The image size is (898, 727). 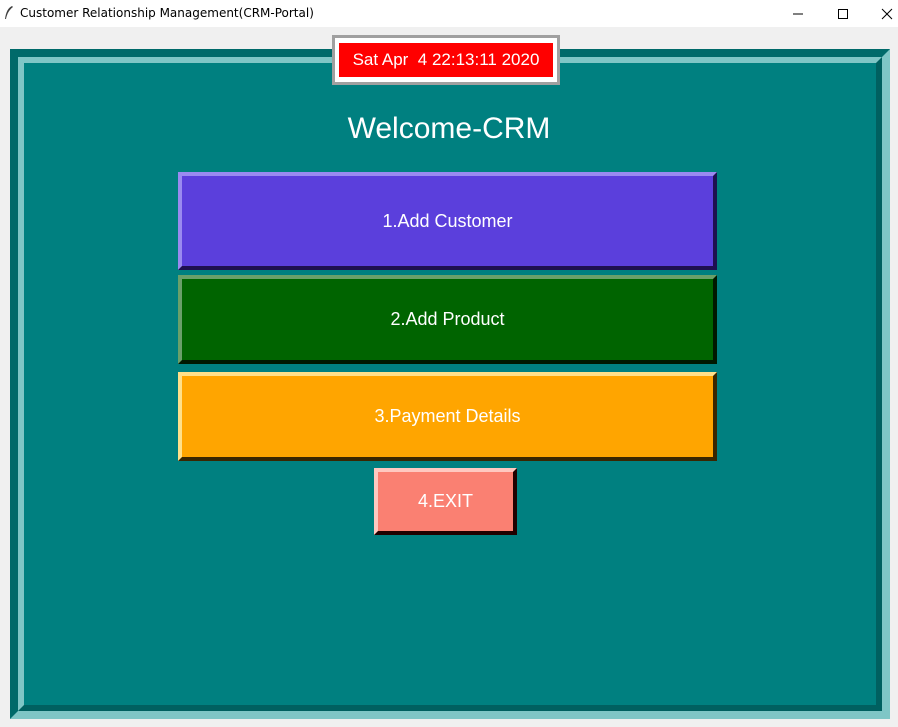 I want to click on clock-frame: Sat Apr 4 22:13:11 2020, so click(x=446, y=60).